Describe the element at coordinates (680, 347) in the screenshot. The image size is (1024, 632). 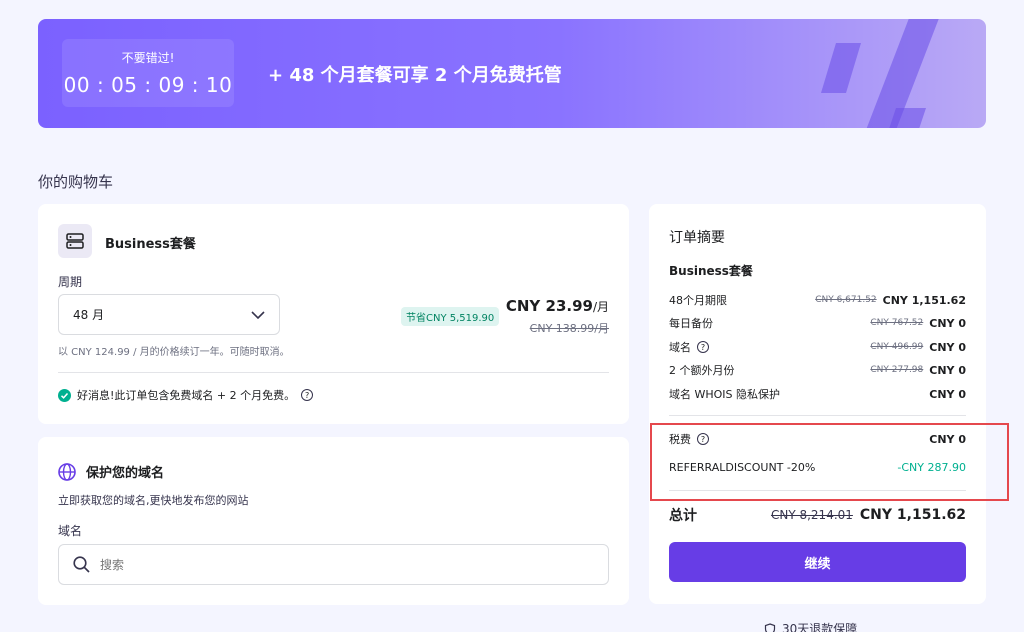
I see `row-label: 域名` at that location.